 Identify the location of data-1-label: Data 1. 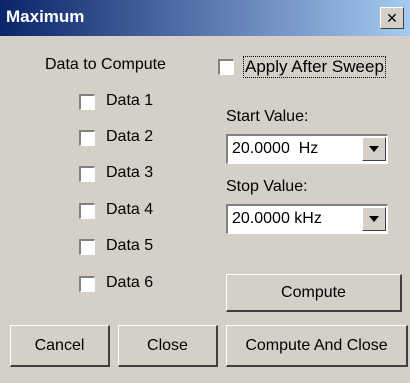
(130, 100).